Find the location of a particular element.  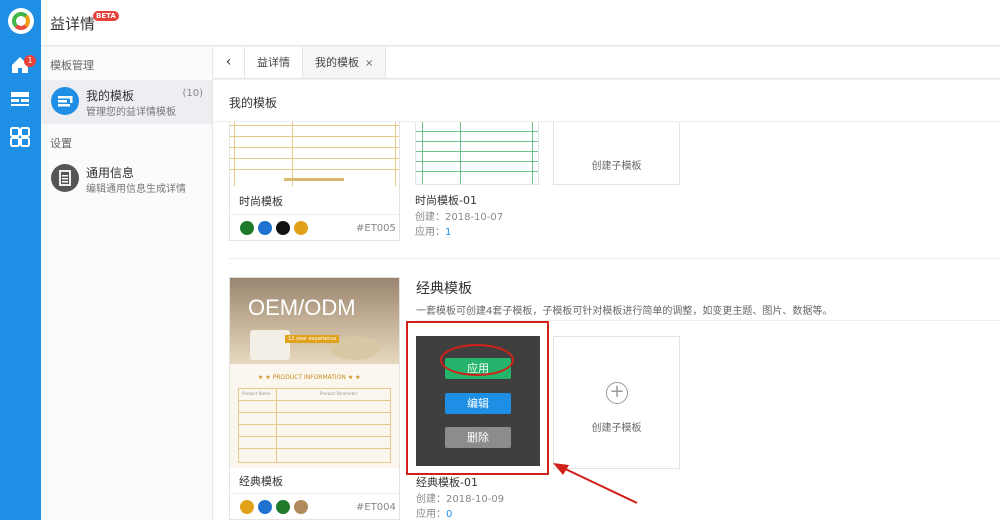

template-code: #ET005 is located at coordinates (376, 228).